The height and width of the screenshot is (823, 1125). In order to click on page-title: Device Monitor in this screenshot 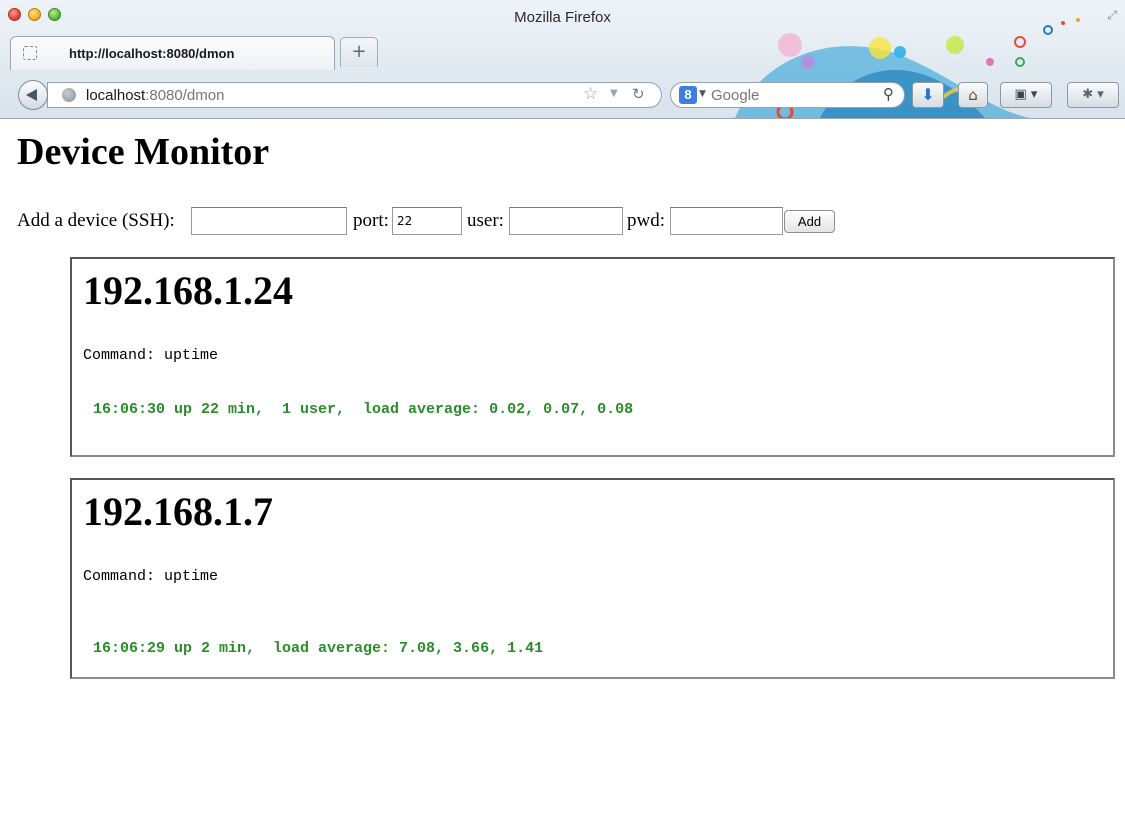, I will do `click(143, 152)`.